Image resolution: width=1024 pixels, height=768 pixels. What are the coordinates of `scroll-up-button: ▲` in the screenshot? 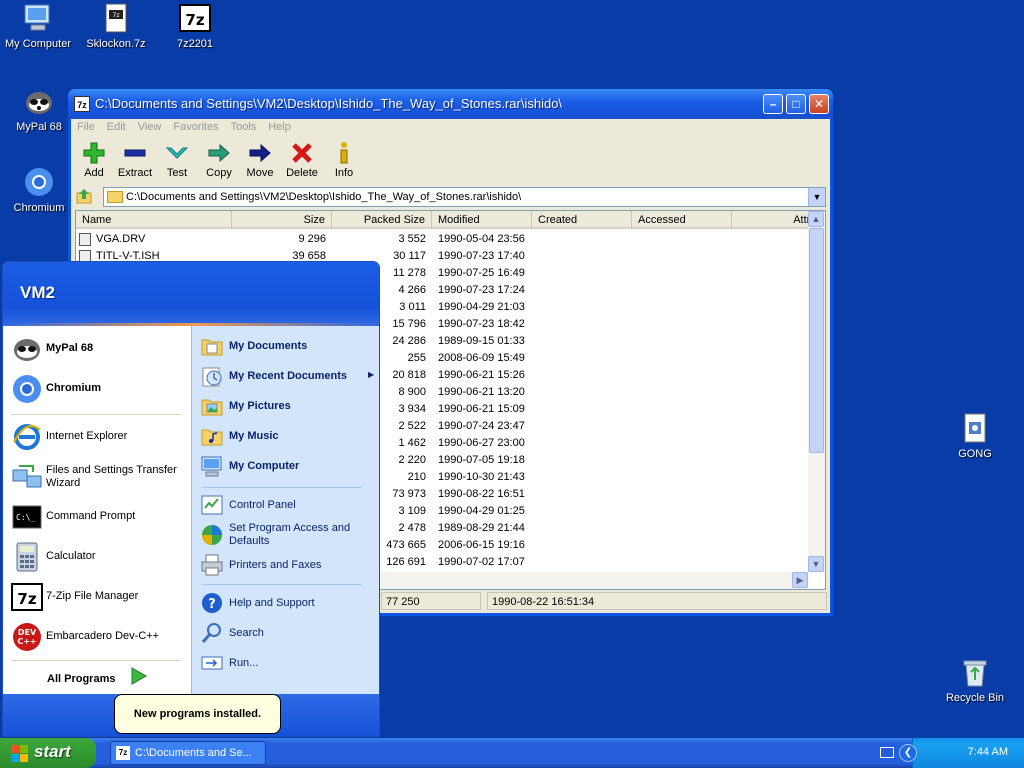 It's located at (816, 219).